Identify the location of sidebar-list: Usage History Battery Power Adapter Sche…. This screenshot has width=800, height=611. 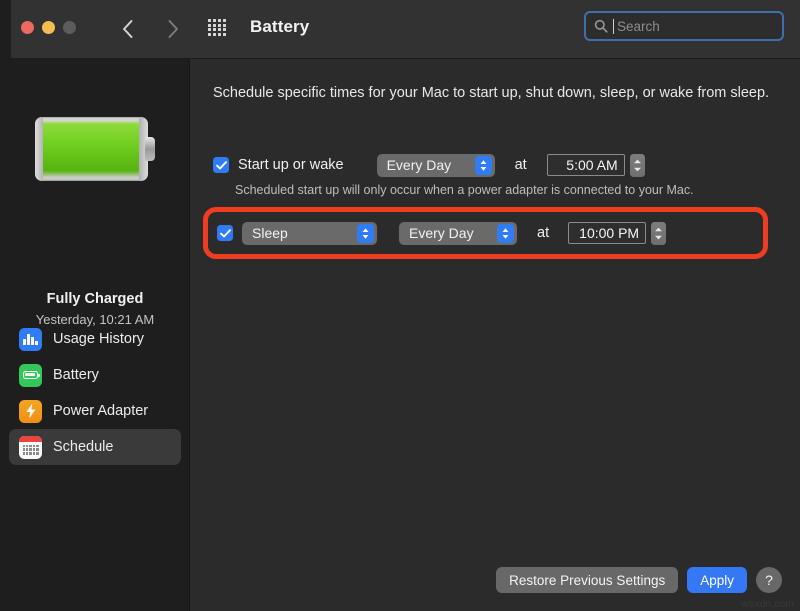
(95, 393).